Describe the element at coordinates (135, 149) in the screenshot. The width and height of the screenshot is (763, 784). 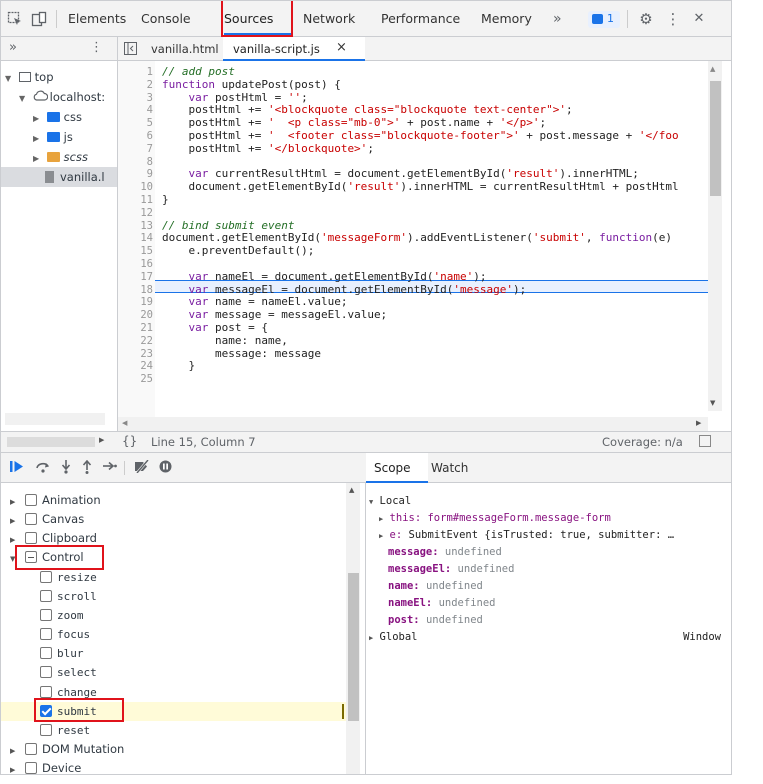
I see `line-number: 7` at that location.